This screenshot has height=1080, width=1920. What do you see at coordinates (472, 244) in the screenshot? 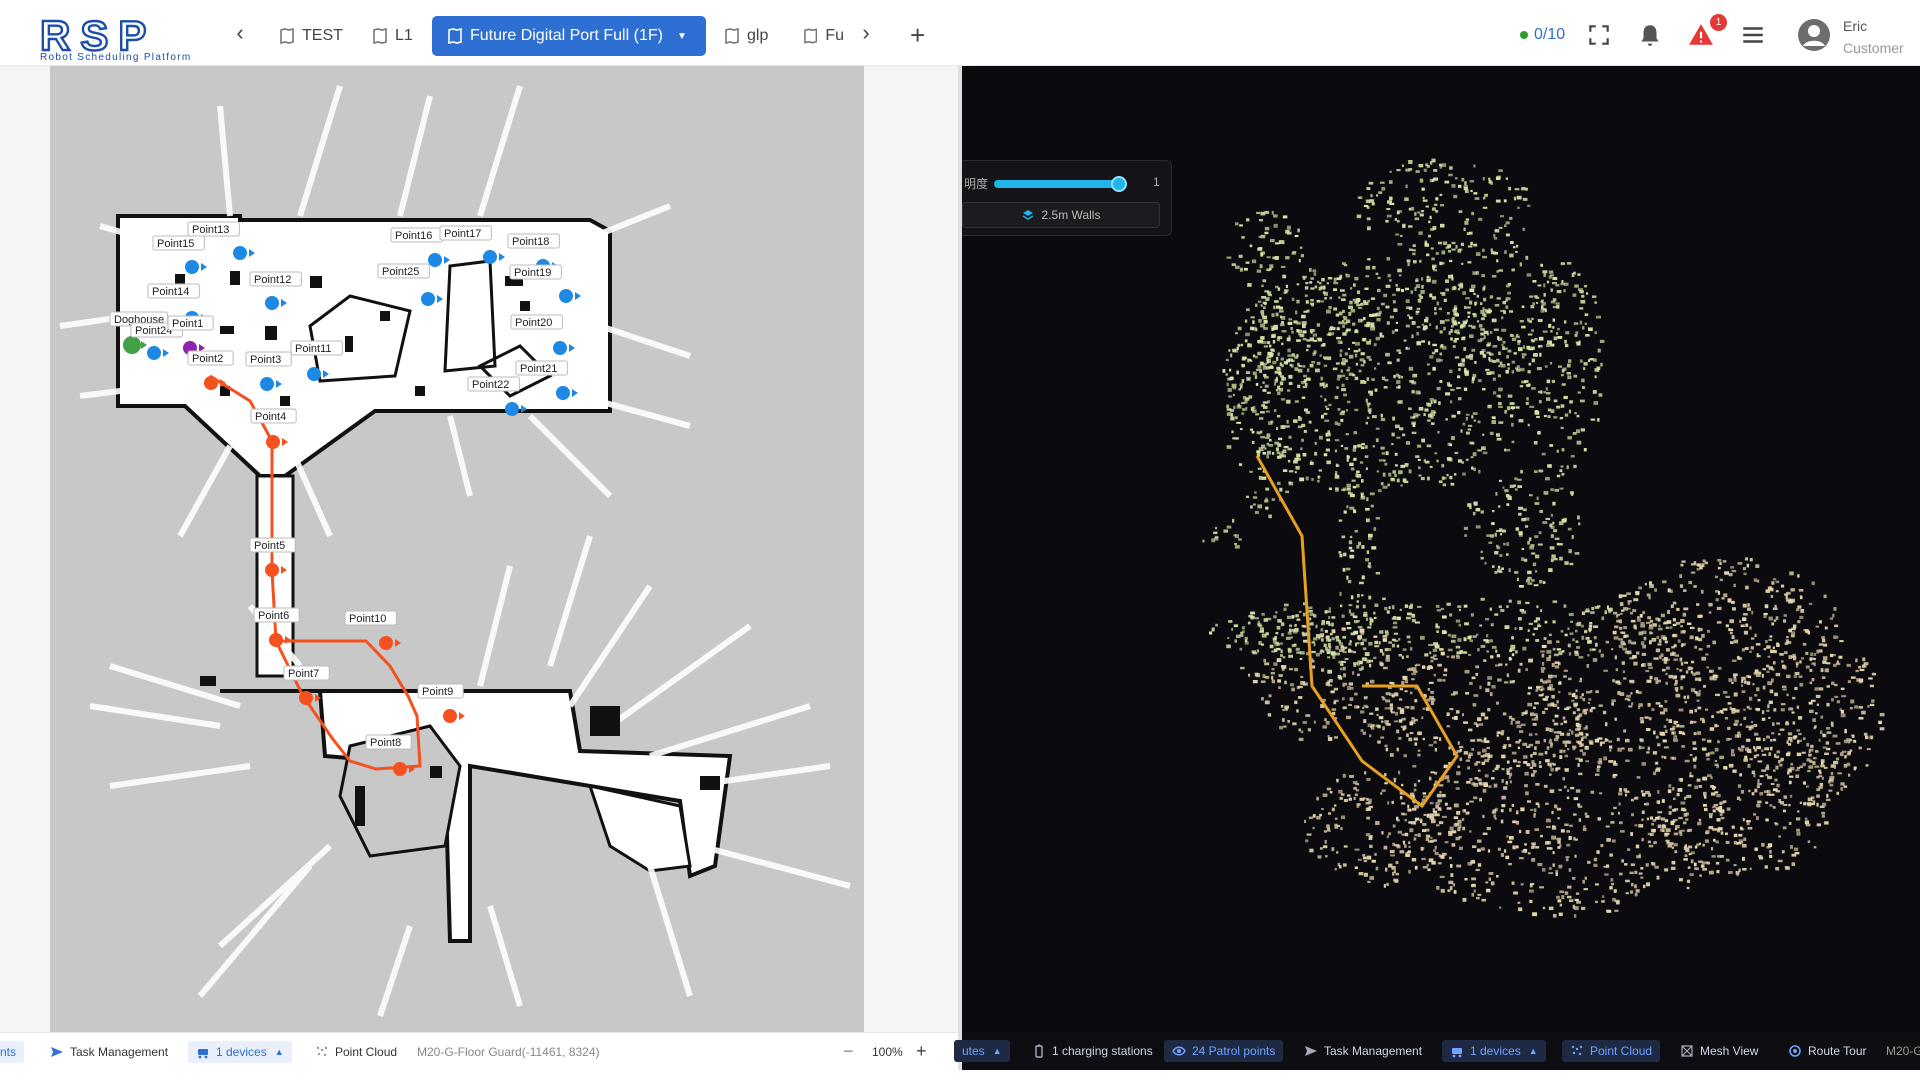
I see `waypoint-point17: Point17` at bounding box center [472, 244].